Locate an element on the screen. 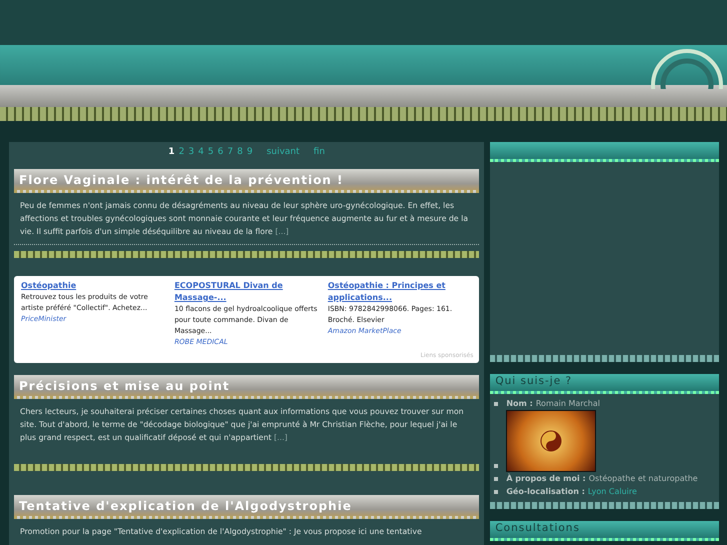 This screenshot has height=545, width=727. page-link: 7 is located at coordinates (230, 152).